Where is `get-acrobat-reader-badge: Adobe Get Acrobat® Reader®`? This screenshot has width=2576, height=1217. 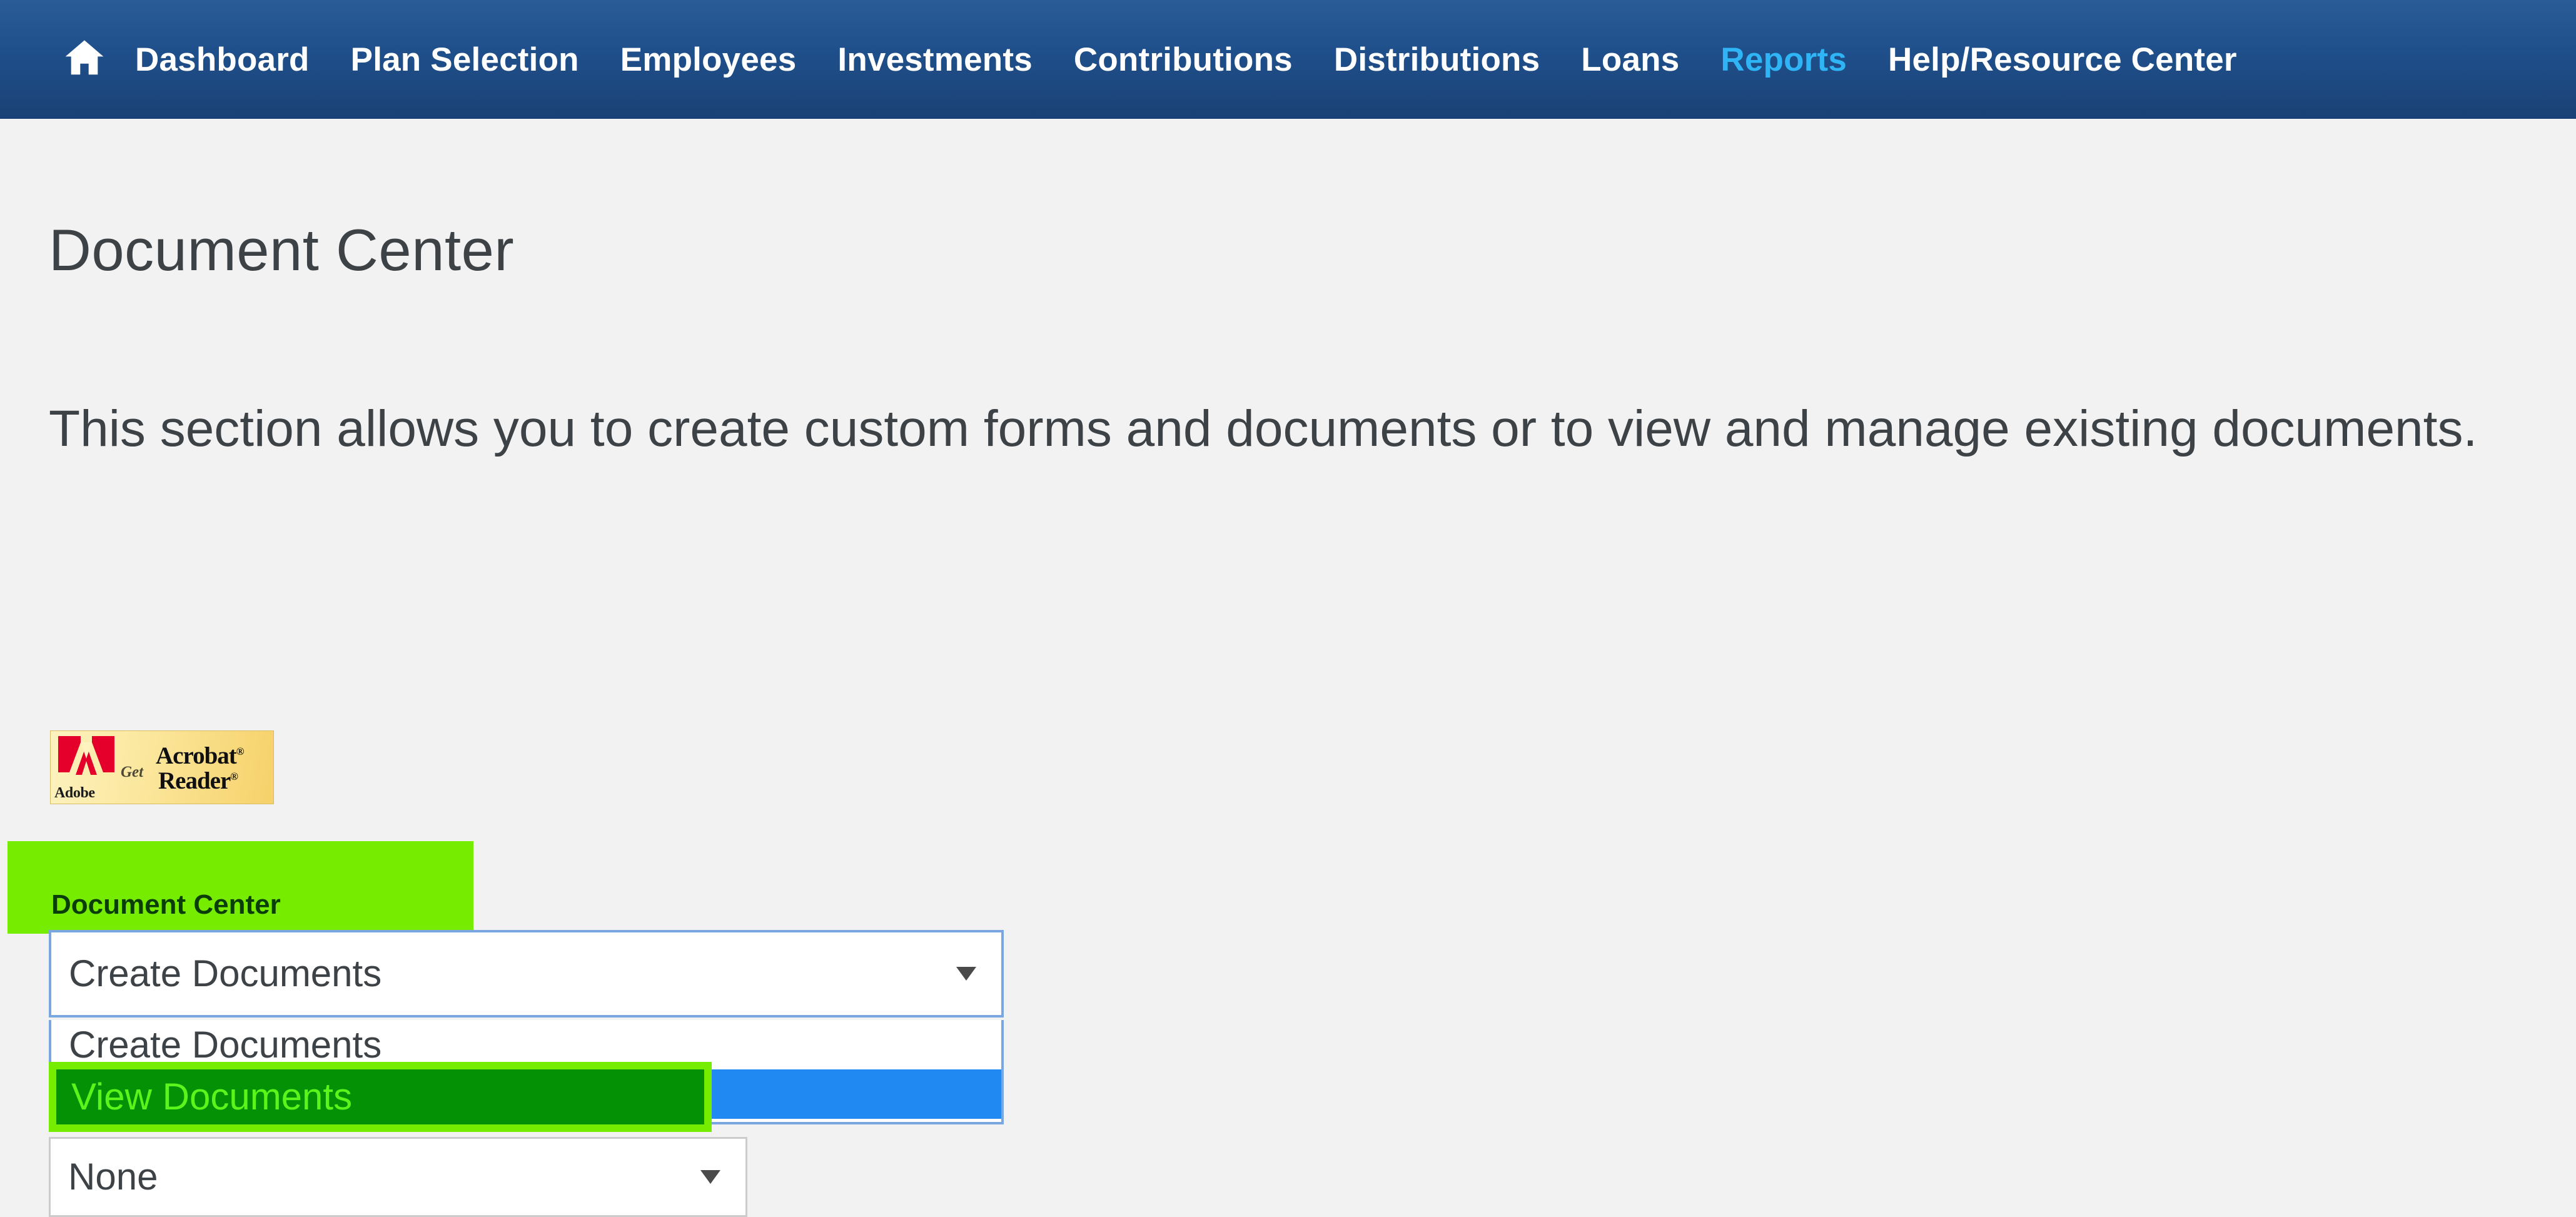
get-acrobat-reader-badge: Adobe Get Acrobat® Reader® is located at coordinates (162, 767).